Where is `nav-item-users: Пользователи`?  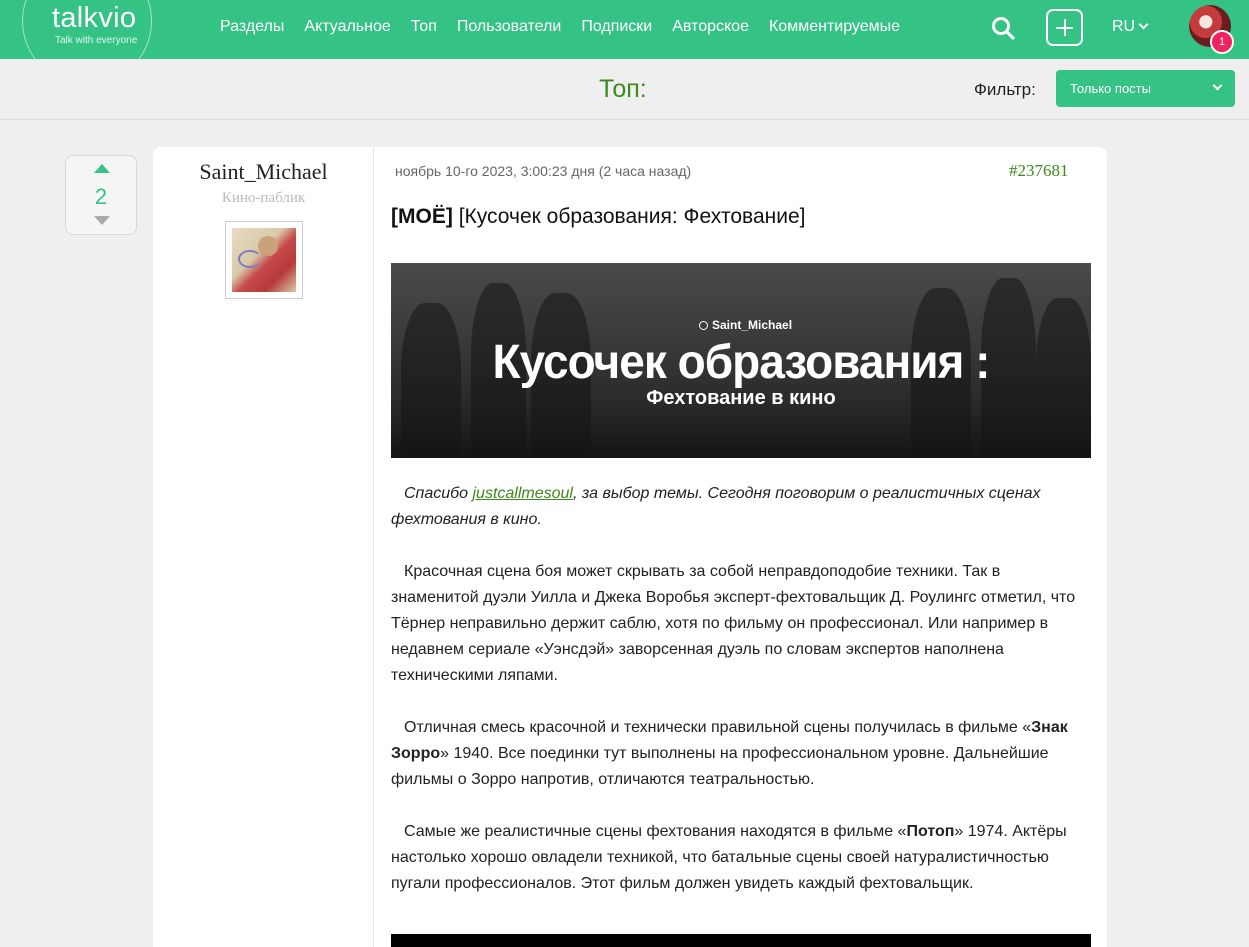 nav-item-users: Пользователи is located at coordinates (509, 27).